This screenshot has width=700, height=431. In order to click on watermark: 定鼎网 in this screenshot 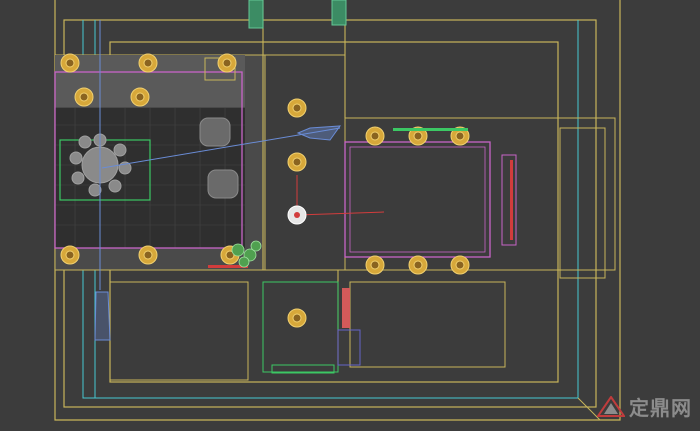, I will do `click(644, 406)`.